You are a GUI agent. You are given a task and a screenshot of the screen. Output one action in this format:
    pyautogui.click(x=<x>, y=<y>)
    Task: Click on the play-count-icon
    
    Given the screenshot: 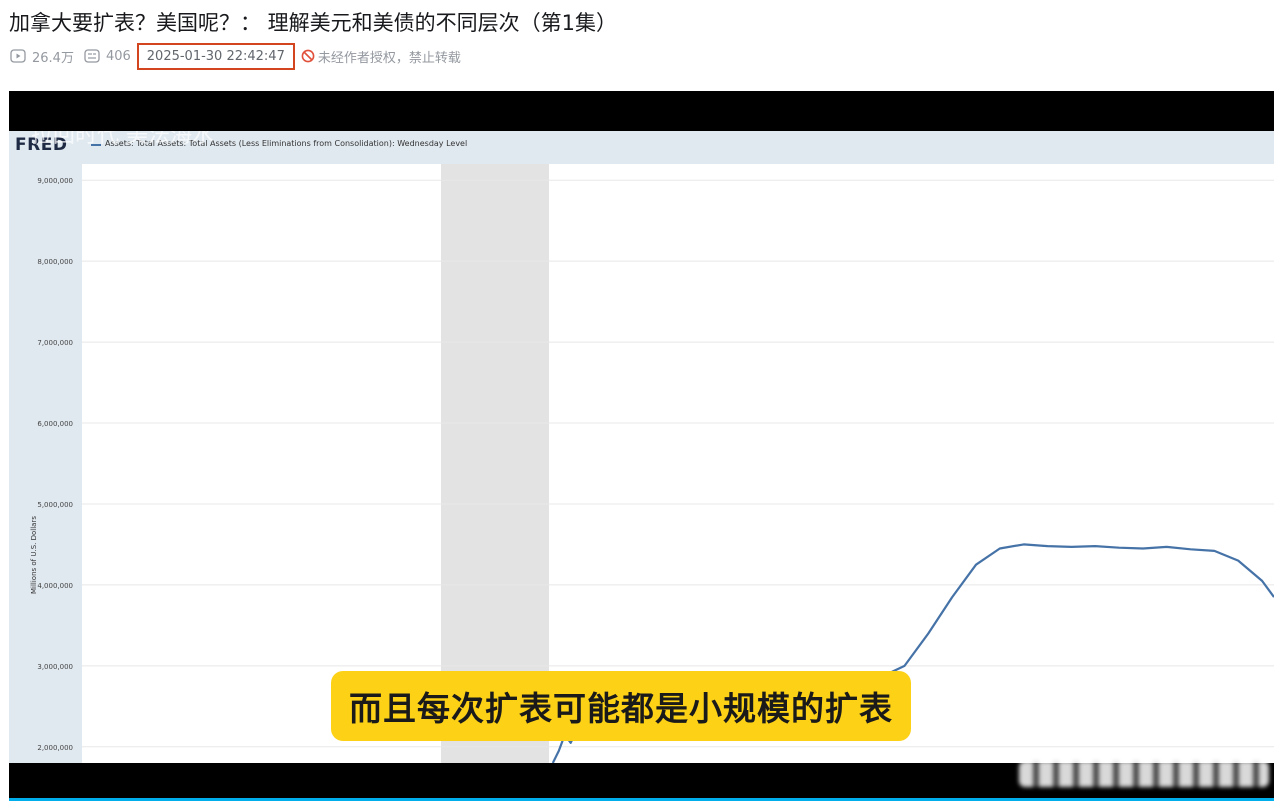 What is the action you would take?
    pyautogui.click(x=18, y=56)
    